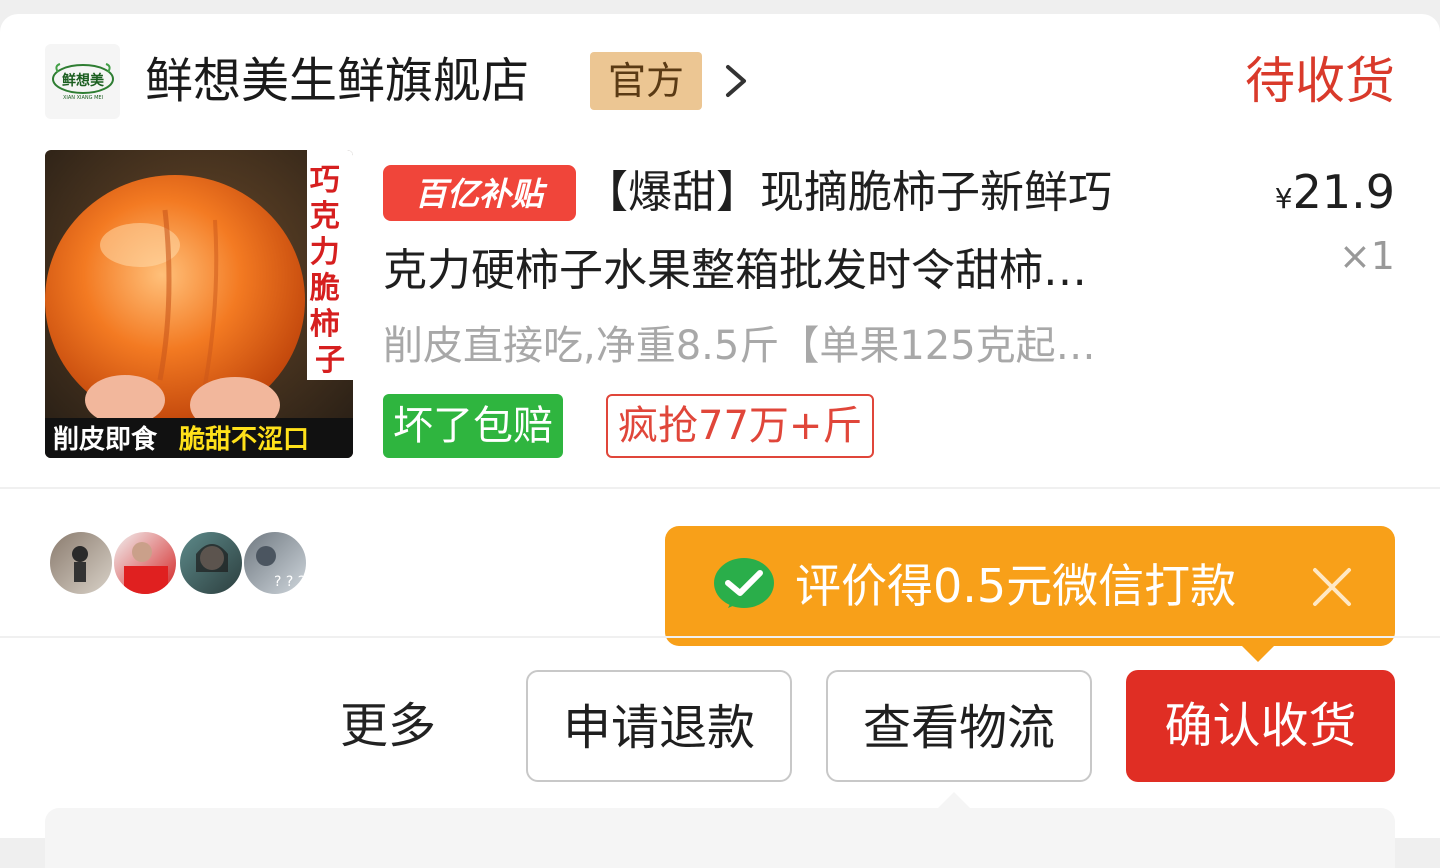 The image size is (1440, 868). I want to click on sales-tag: 疯抢77万+斤, so click(740, 426).